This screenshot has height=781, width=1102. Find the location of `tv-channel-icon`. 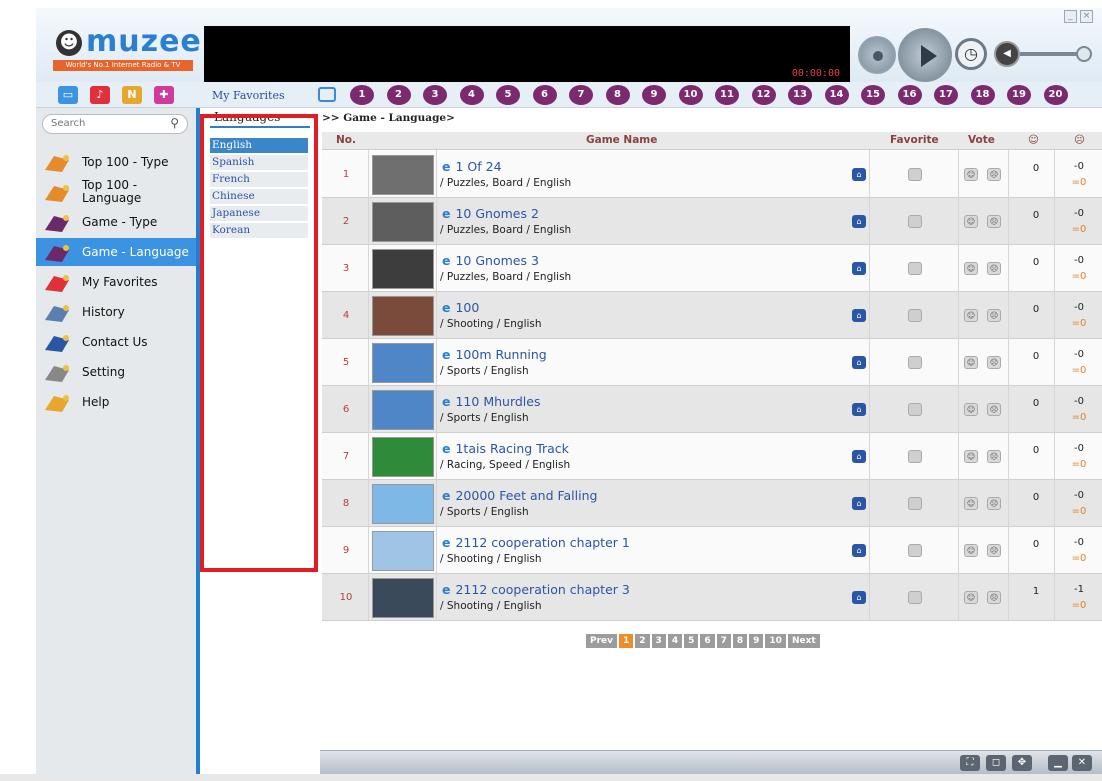

tv-channel-icon is located at coordinates (327, 94).